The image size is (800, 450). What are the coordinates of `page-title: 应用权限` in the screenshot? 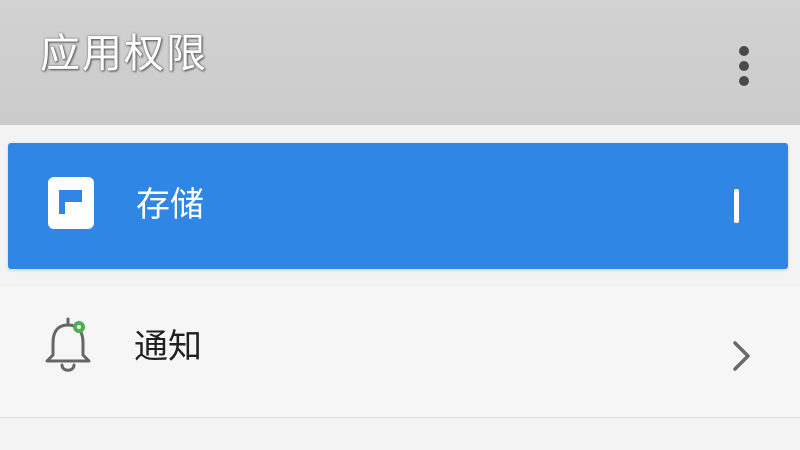 It's located at (124, 54).